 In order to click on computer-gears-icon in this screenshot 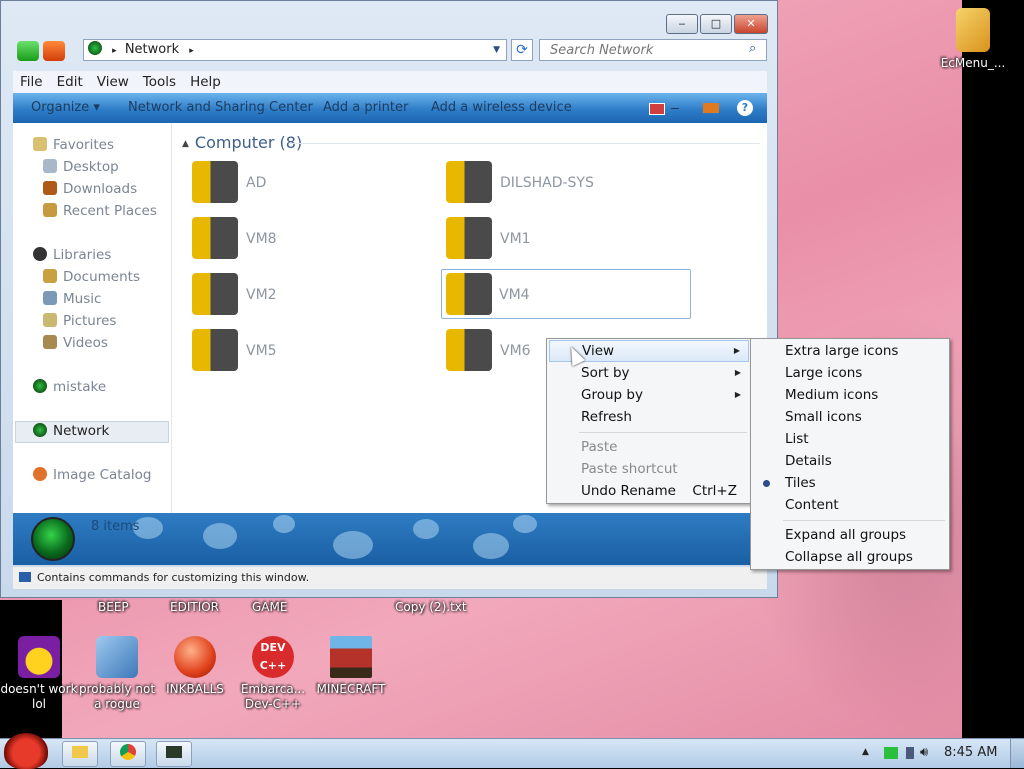, I will do `click(117, 657)`.